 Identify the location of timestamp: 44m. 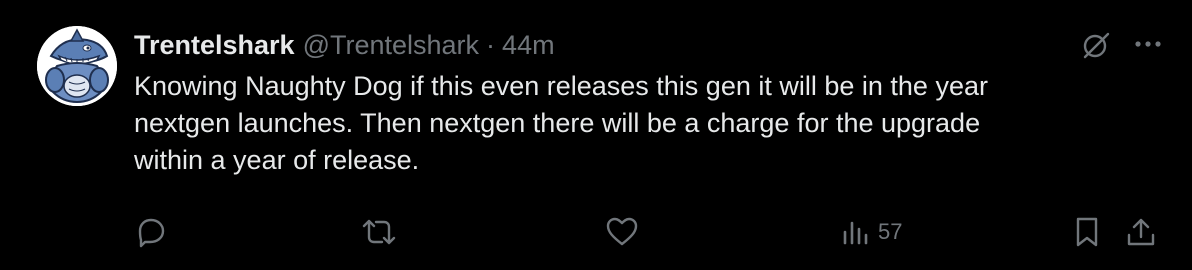
(528, 45).